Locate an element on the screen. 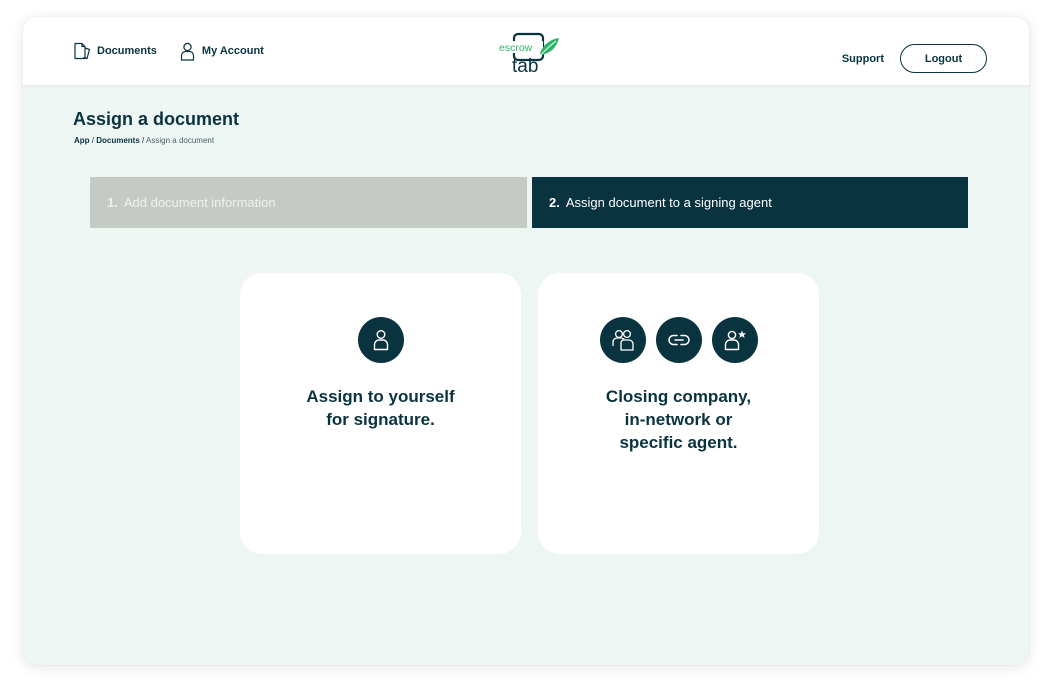  escrowtab-logo: escrow tab is located at coordinates (529, 54).